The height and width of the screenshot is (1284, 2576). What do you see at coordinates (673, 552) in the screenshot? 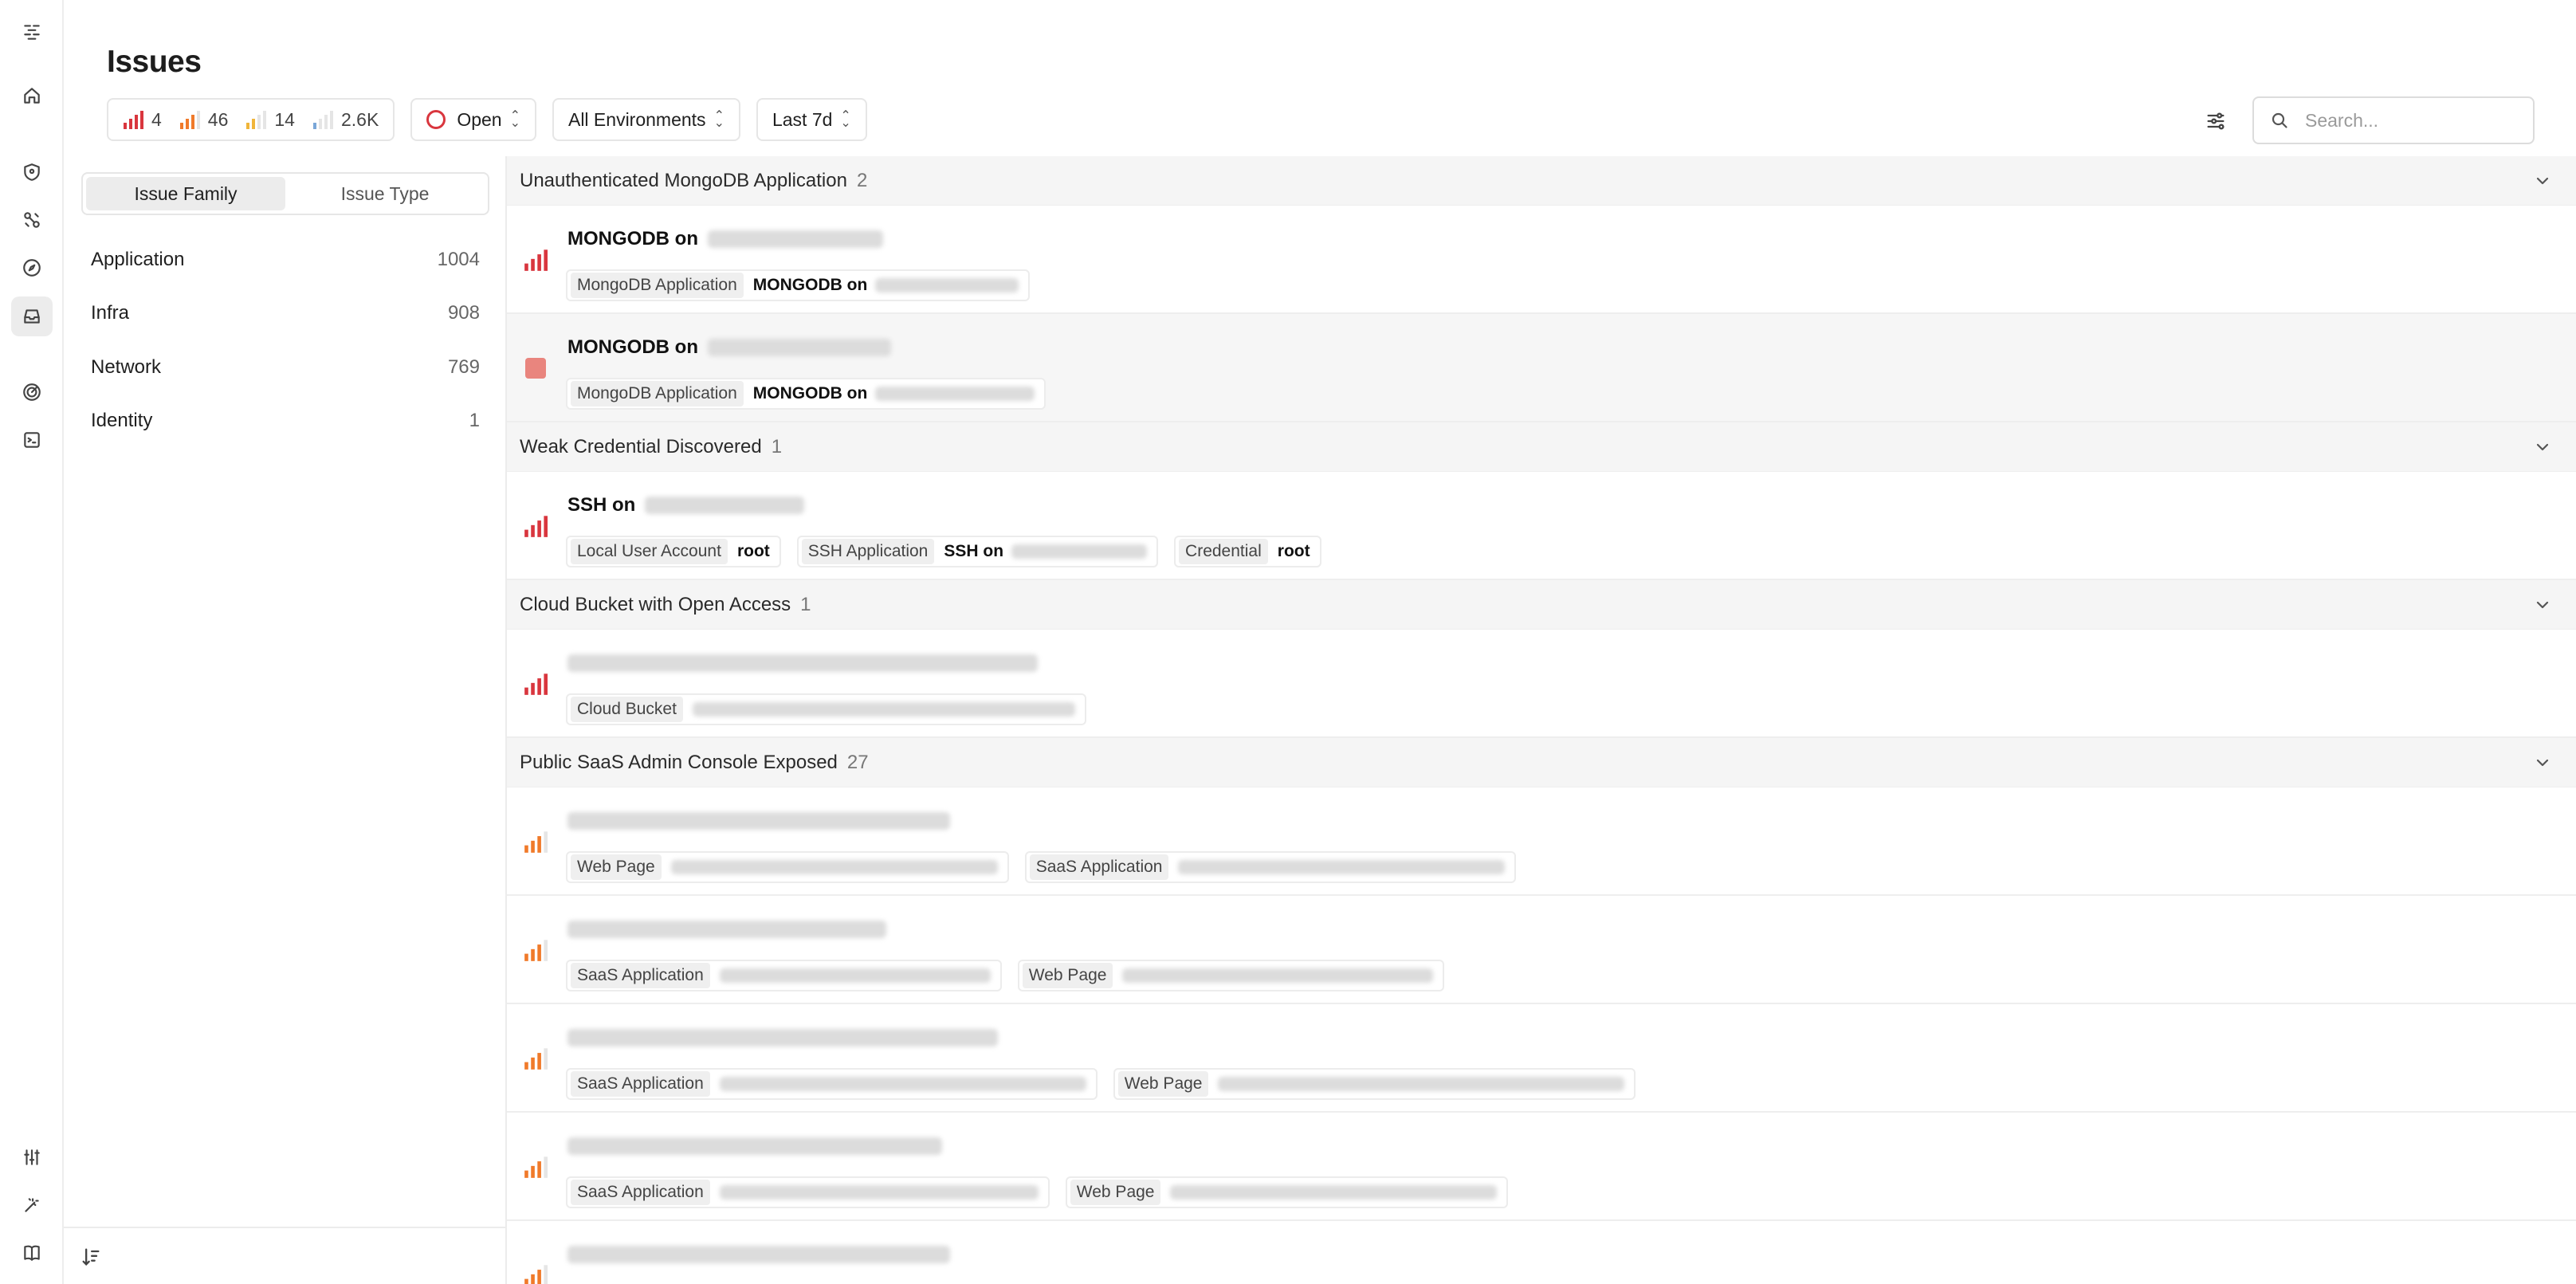
I see `asset-tag: Local User Account root` at bounding box center [673, 552].